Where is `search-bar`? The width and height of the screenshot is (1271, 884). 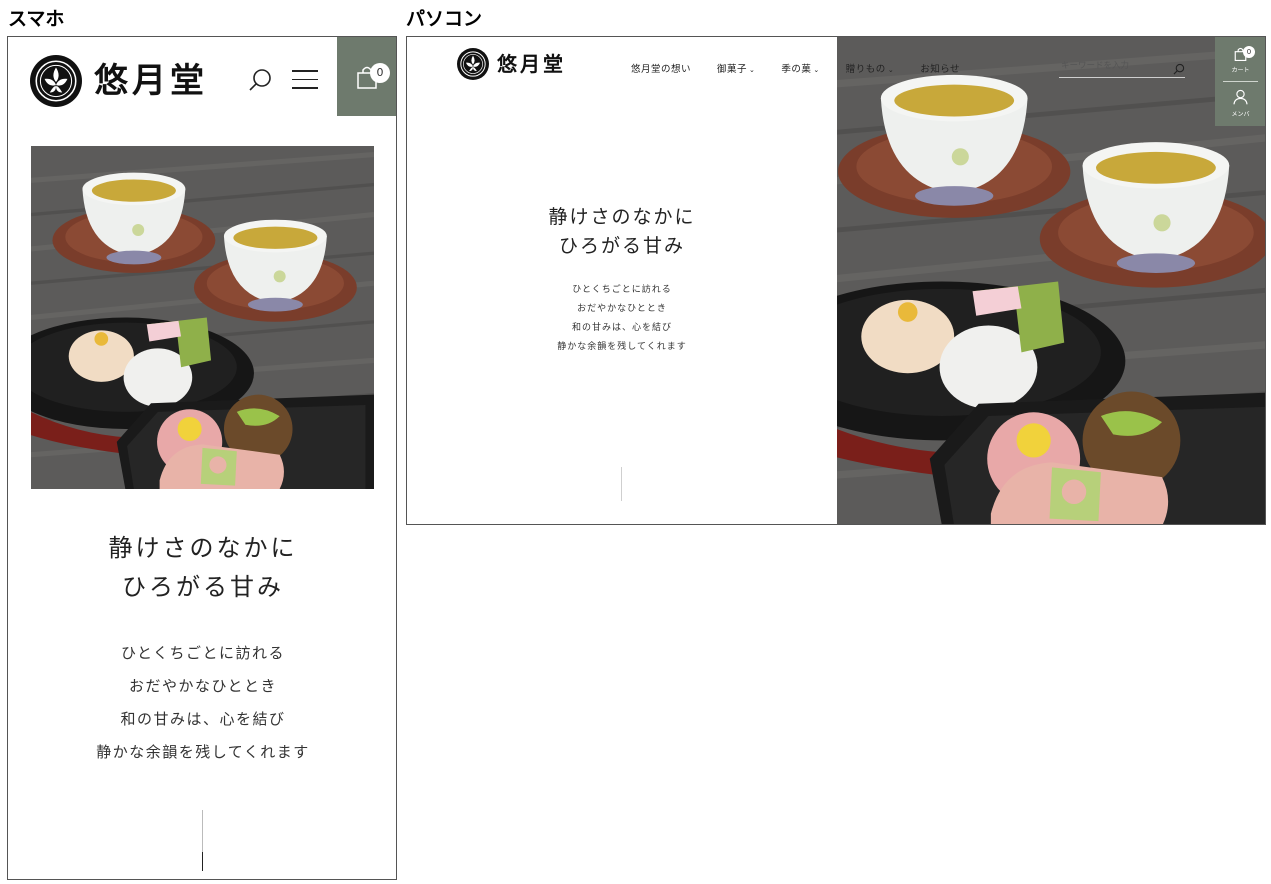 search-bar is located at coordinates (1122, 67).